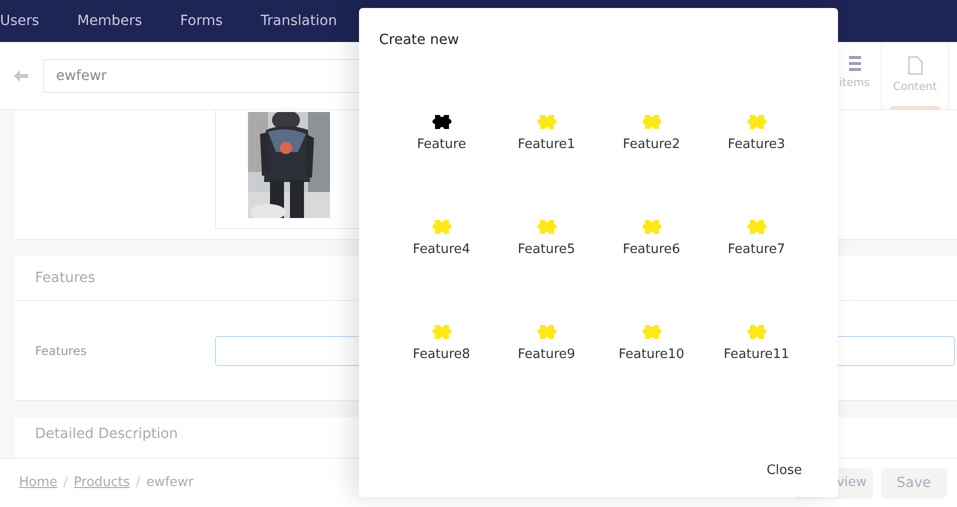 This screenshot has height=507, width=957. Describe the element at coordinates (854, 63) in the screenshot. I see `list-icon` at that location.